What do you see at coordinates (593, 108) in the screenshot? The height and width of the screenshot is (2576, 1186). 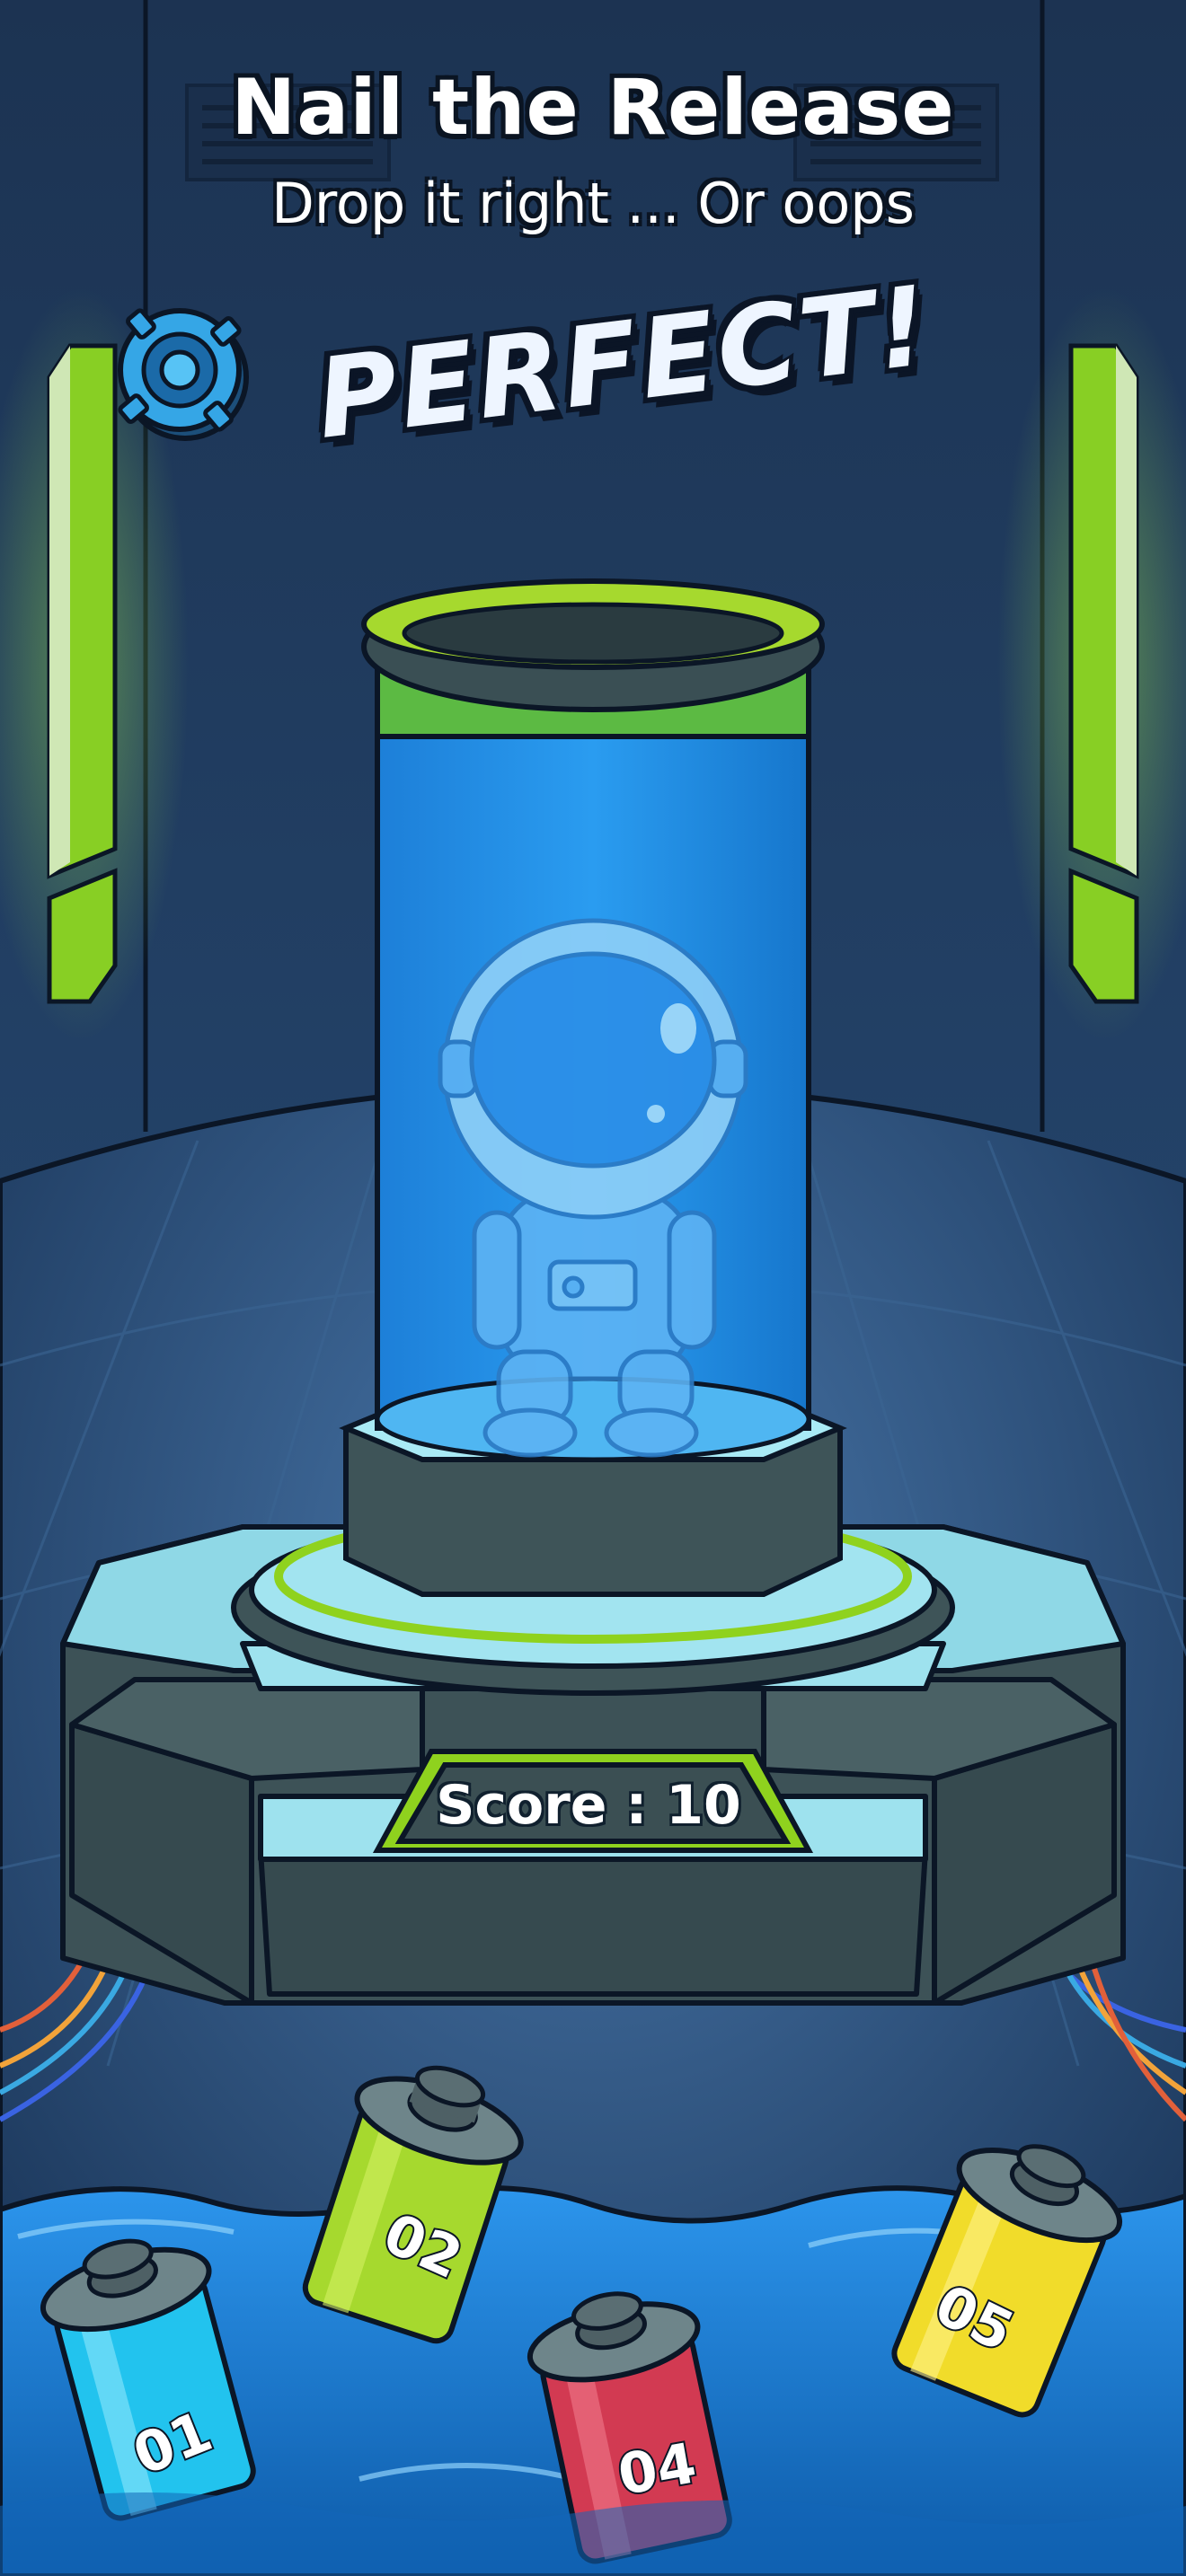 I see `game-title: Nail the Release` at bounding box center [593, 108].